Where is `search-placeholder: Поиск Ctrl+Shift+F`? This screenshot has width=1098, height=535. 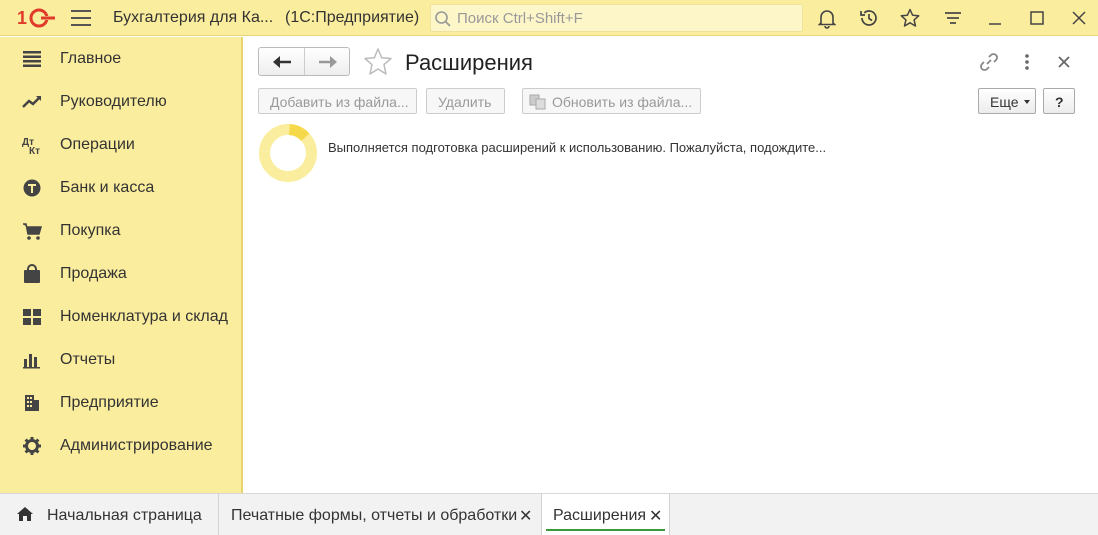 search-placeholder: Поиск Ctrl+Shift+F is located at coordinates (520, 18).